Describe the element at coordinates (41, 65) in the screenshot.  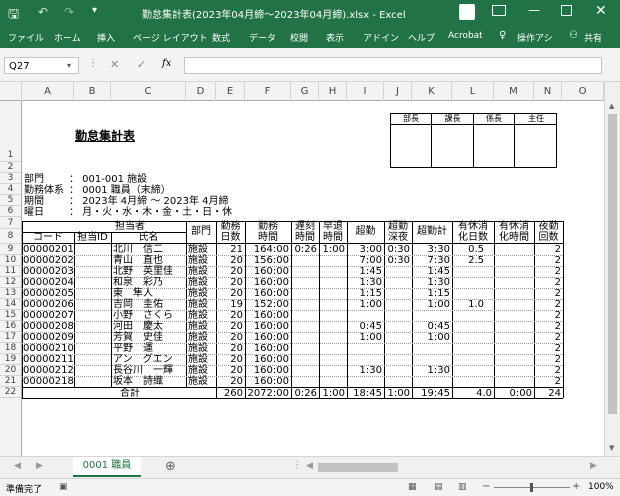
I see `name-box: Q27 ▾` at that location.